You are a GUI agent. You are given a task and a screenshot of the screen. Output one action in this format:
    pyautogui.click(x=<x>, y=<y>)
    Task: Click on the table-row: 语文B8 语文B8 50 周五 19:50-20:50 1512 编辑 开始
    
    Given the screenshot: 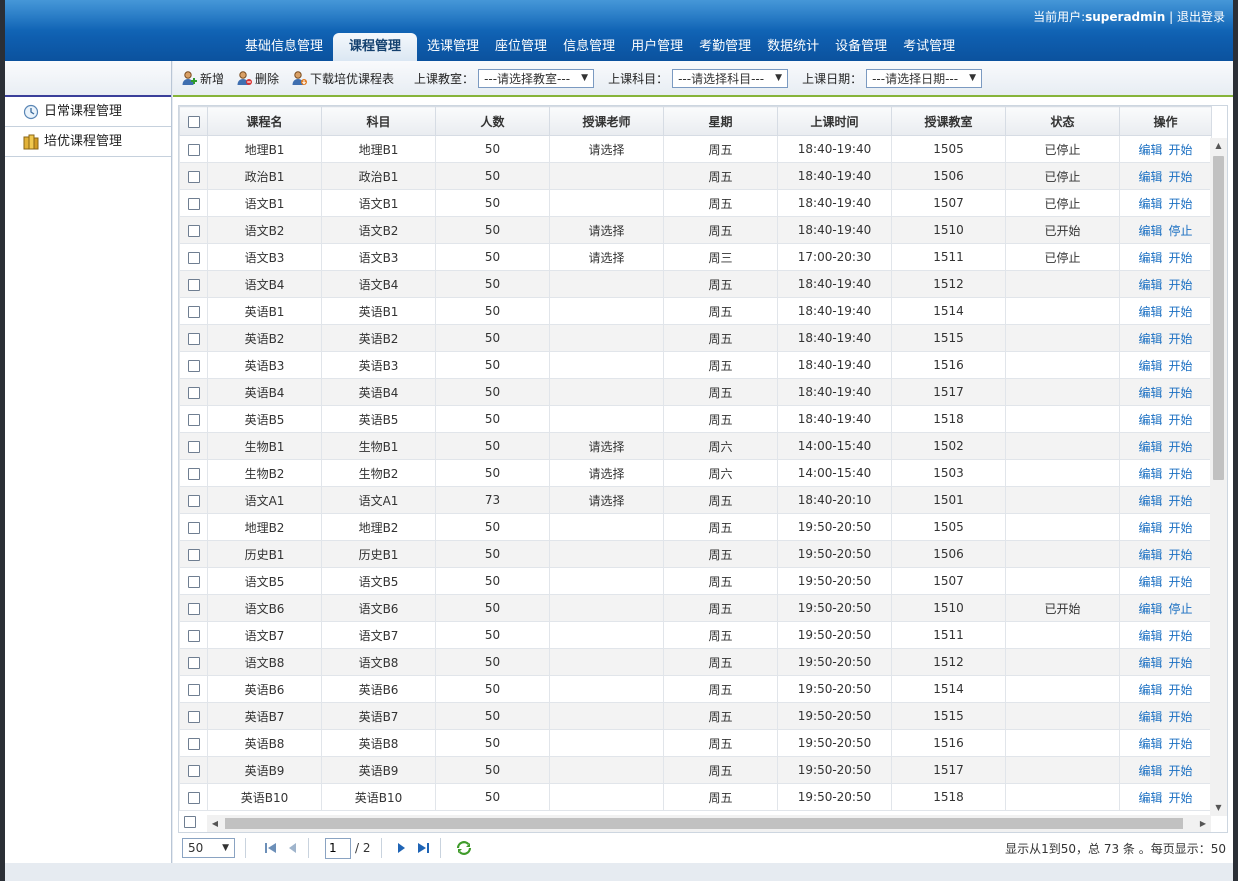 What is the action you would take?
    pyautogui.click(x=695, y=662)
    